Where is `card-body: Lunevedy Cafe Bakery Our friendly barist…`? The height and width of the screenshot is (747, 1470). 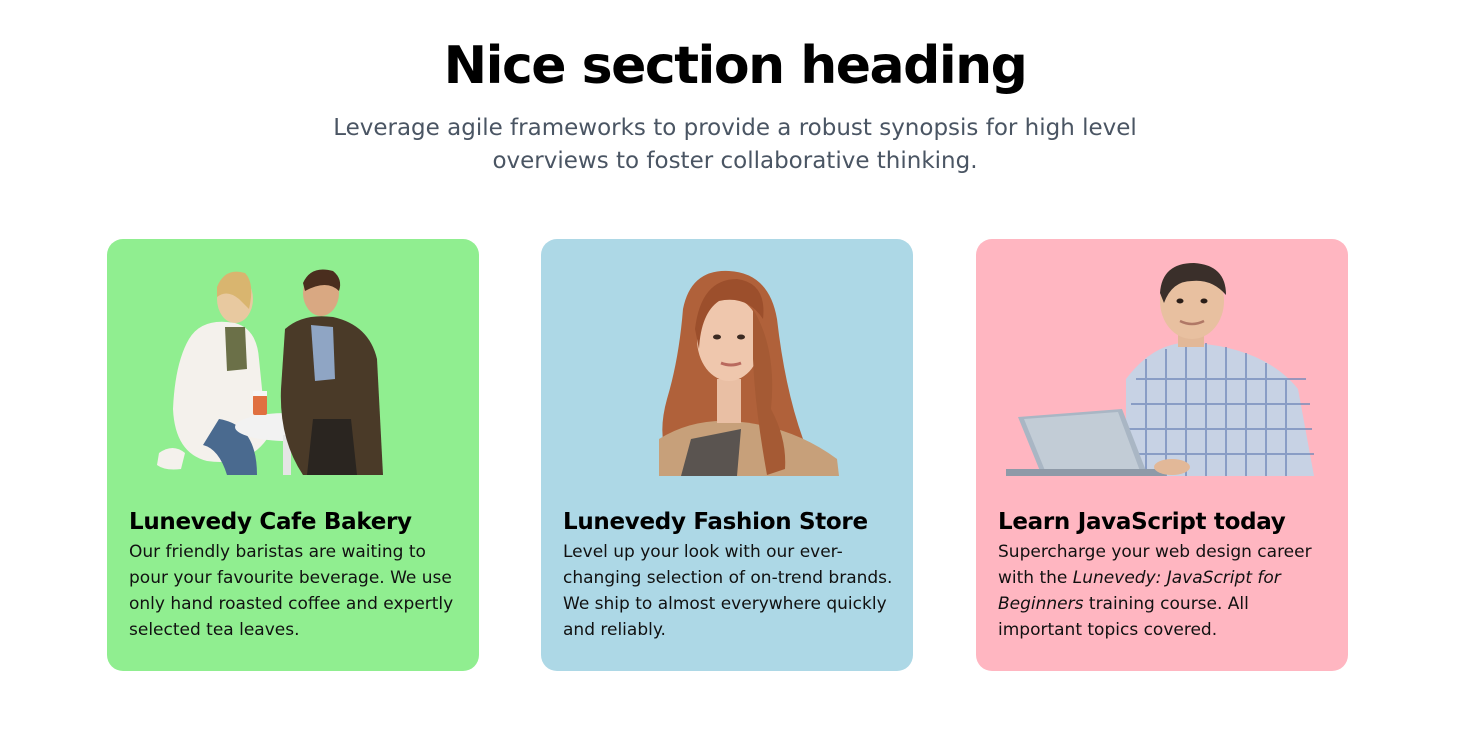 card-body: Lunevedy Cafe Bakery Our friendly barist… is located at coordinates (297, 575).